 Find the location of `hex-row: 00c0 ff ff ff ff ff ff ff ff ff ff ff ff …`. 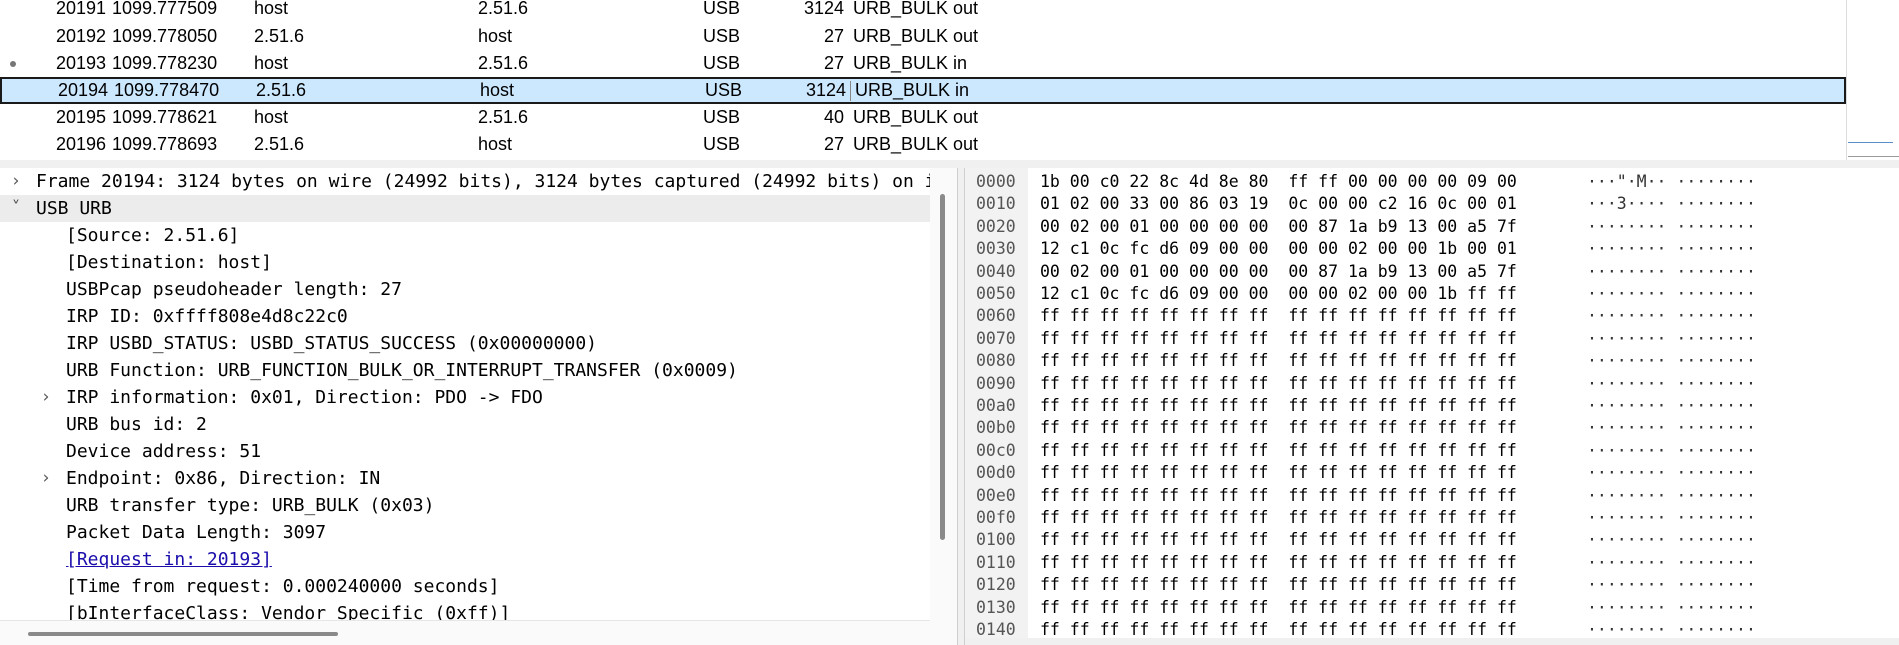

hex-row: 00c0 ff ff ff ff ff ff ff ff ff ff ff ff … is located at coordinates (1432, 451).